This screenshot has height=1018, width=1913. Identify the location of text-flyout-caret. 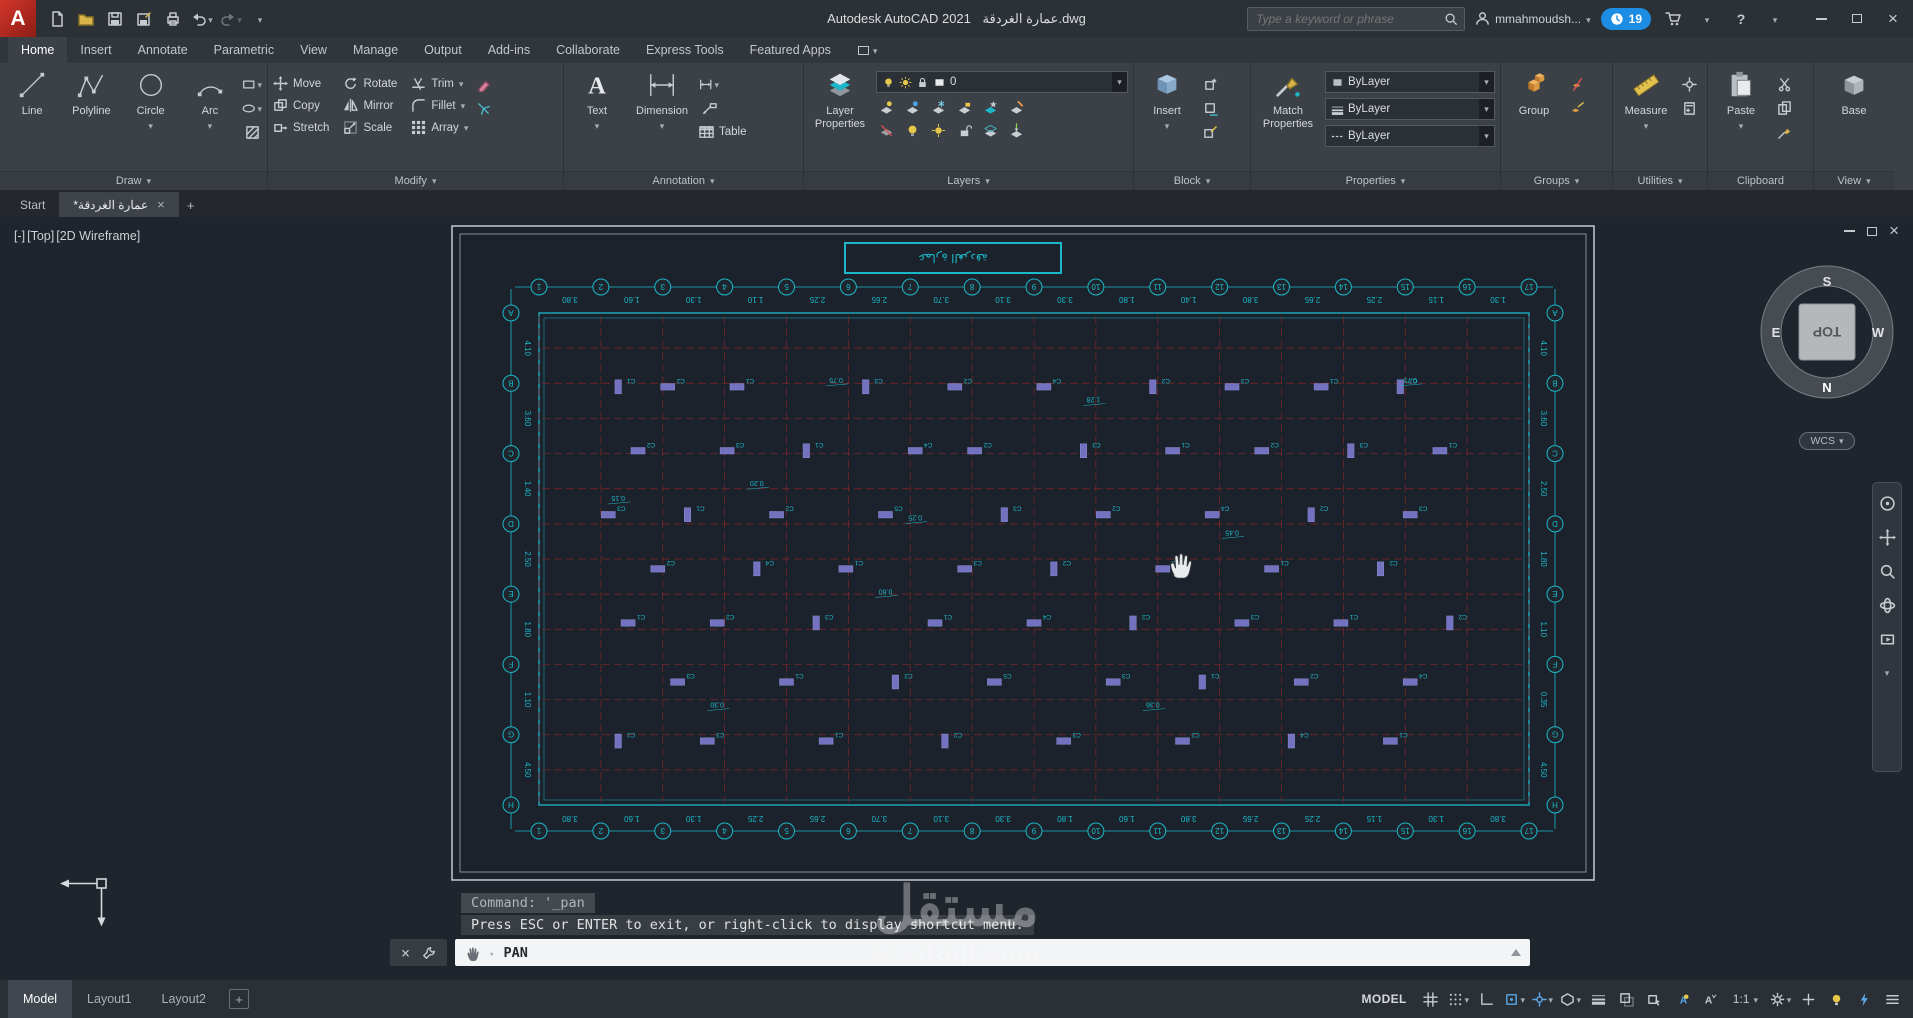
(597, 126).